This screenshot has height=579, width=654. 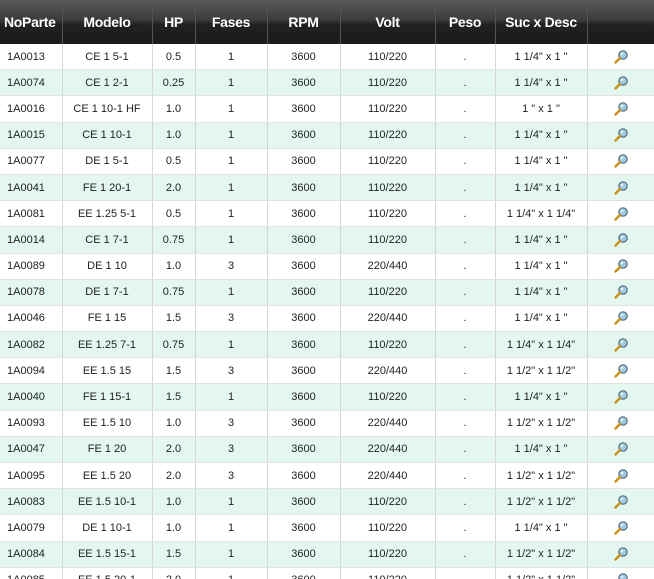 I want to click on fases-cell: 3, so click(x=231, y=266).